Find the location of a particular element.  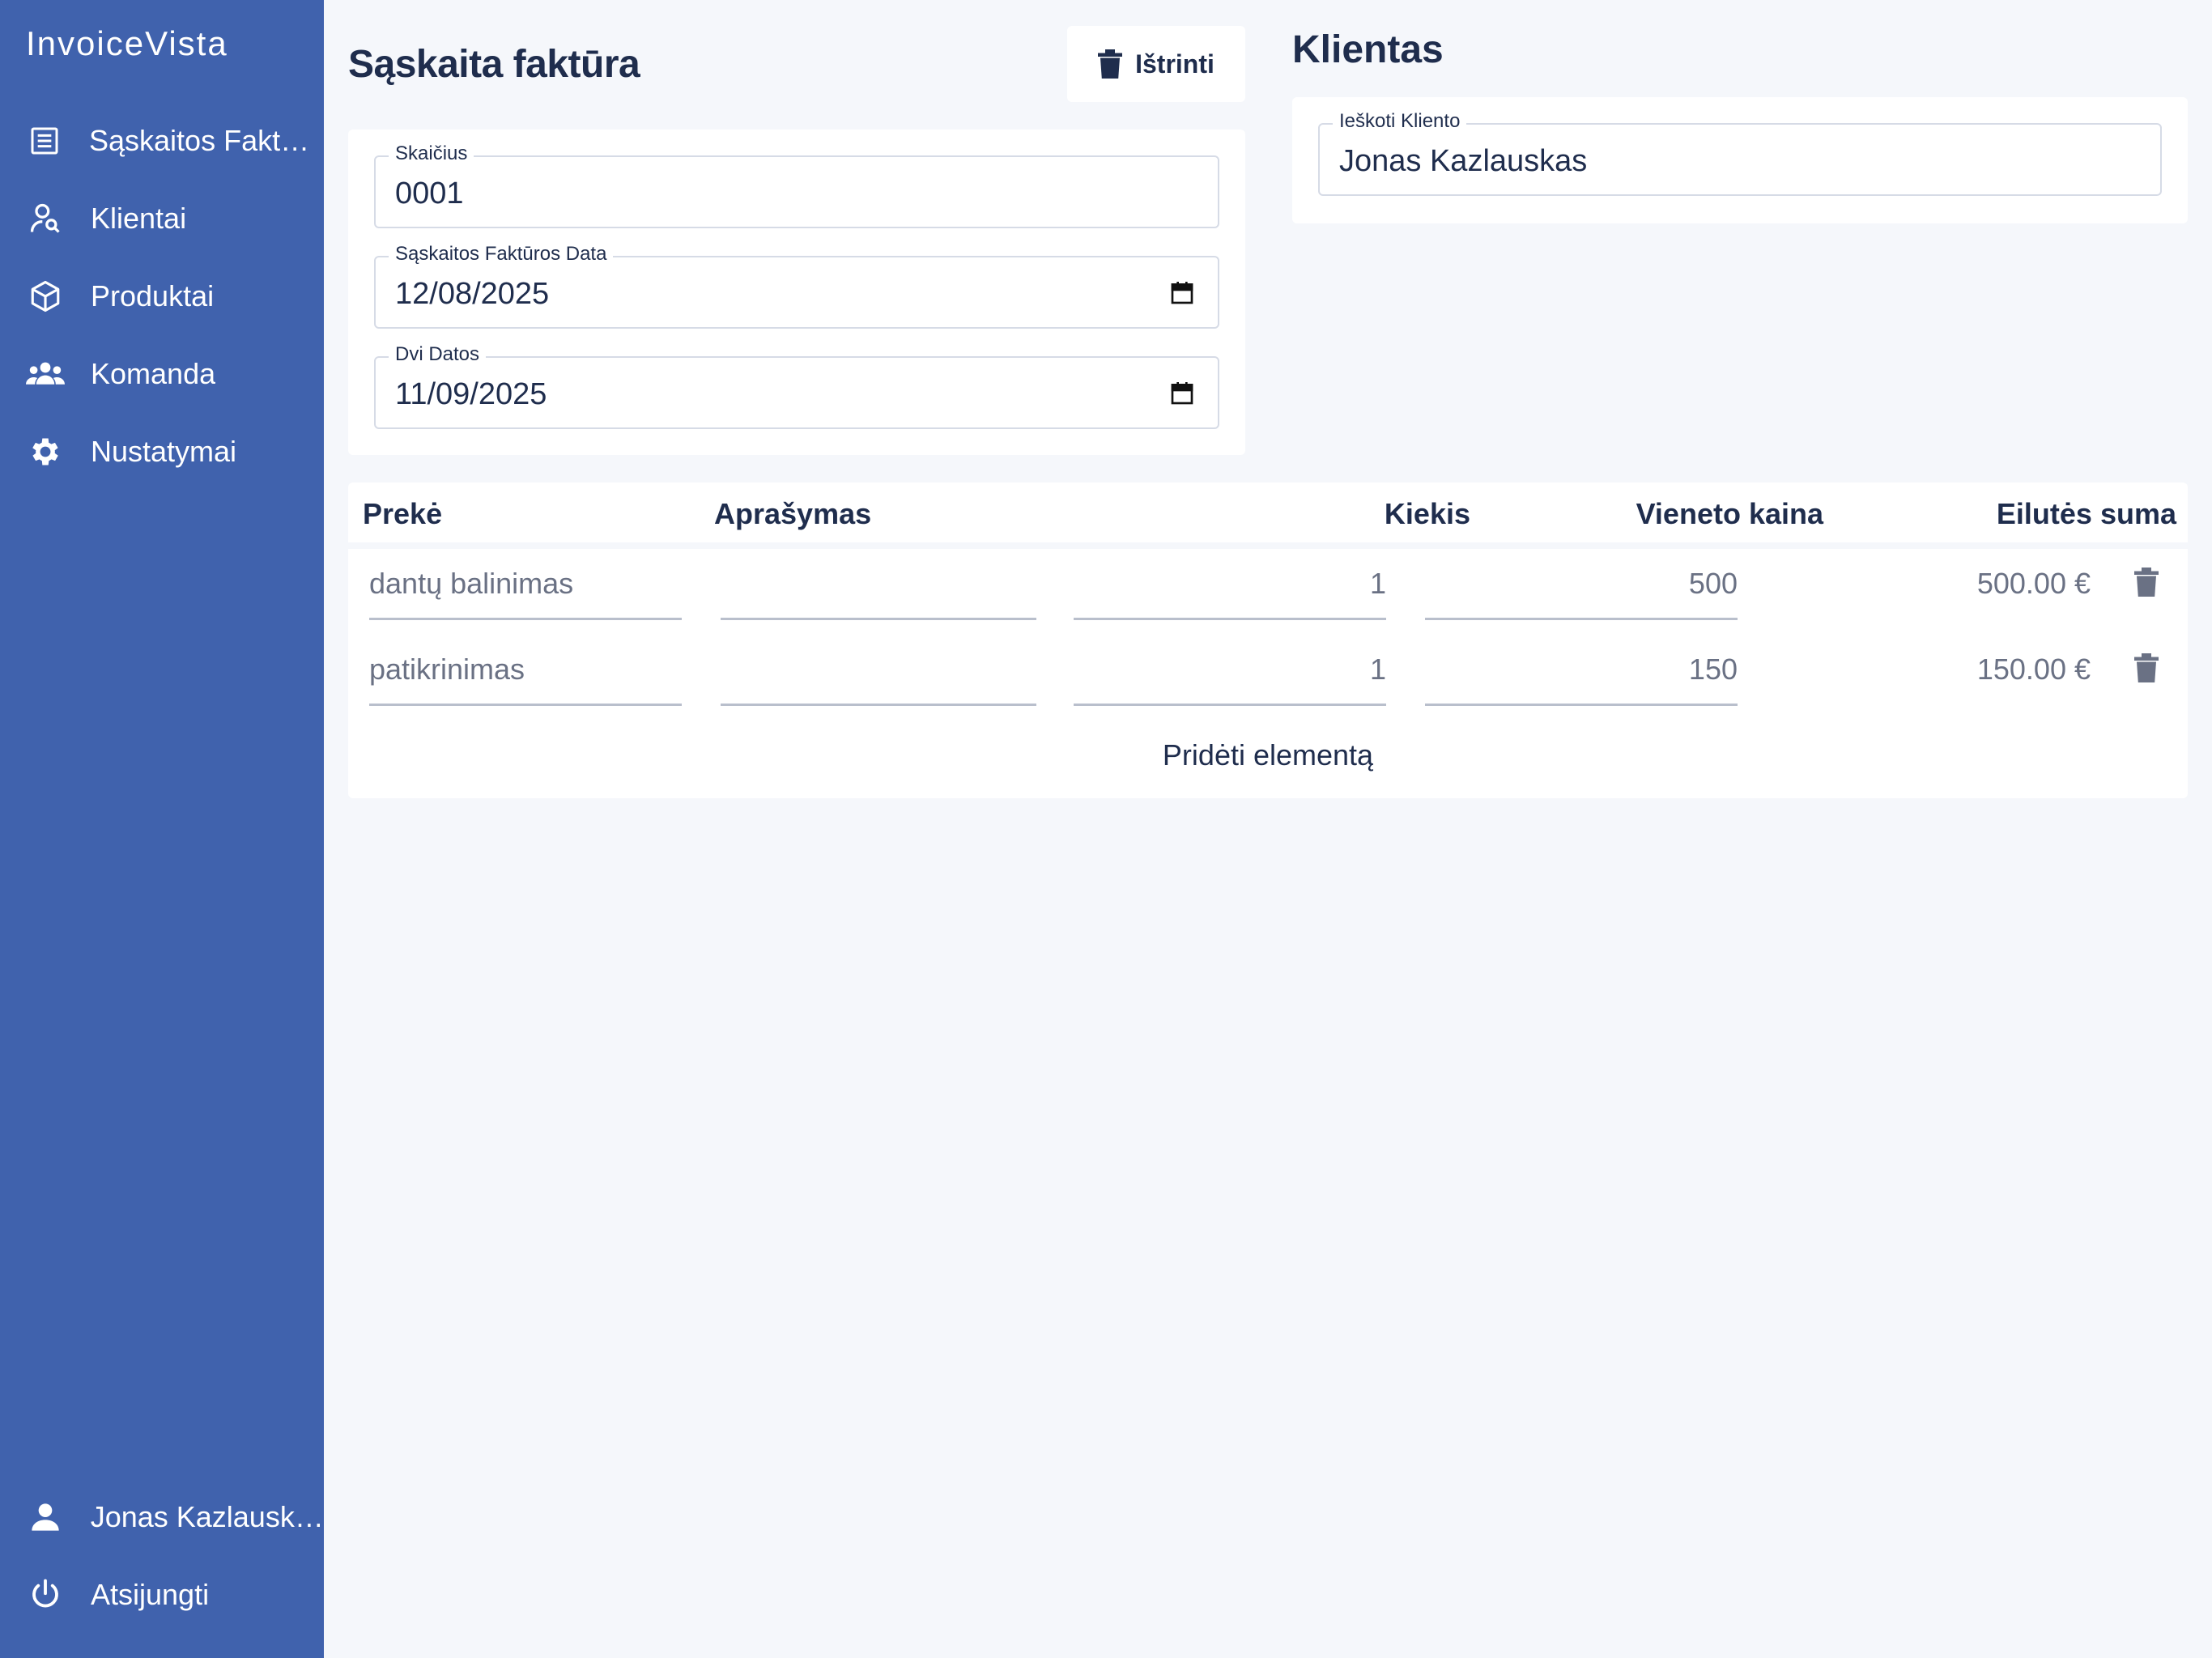

user-search-icon is located at coordinates (46, 218).